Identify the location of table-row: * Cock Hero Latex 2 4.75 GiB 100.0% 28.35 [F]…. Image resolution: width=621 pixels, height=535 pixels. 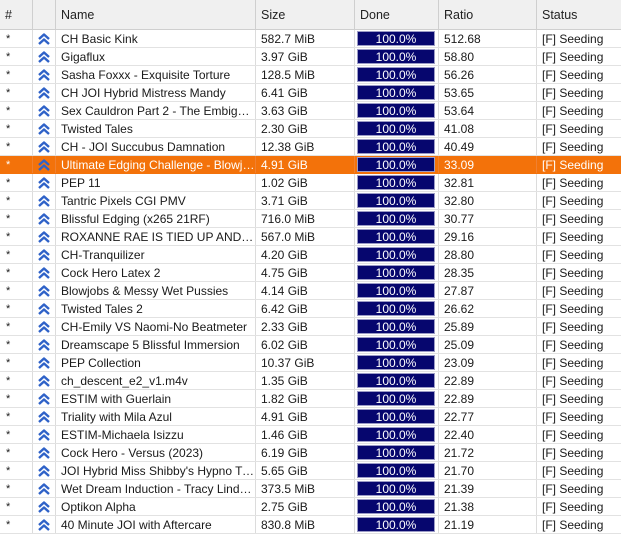
(310, 273).